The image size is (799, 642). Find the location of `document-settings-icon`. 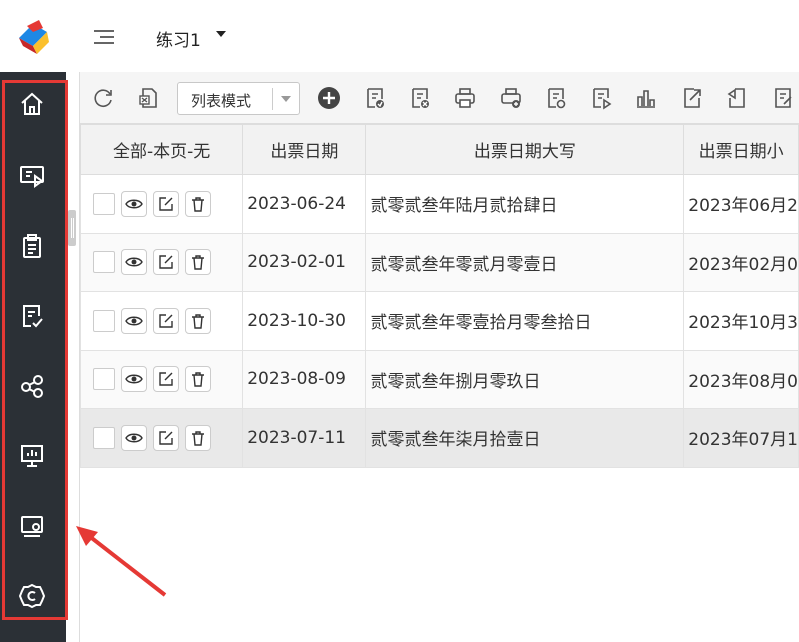

document-settings-icon is located at coordinates (557, 98).